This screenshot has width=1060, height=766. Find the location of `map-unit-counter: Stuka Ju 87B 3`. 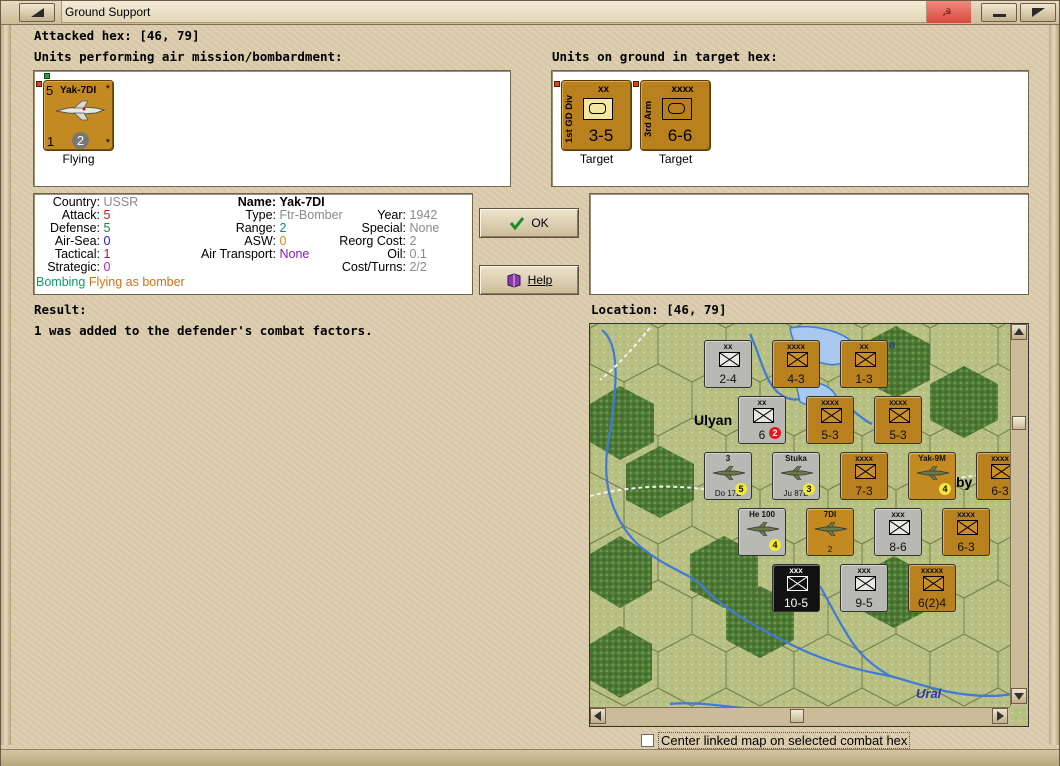

map-unit-counter: Stuka Ju 87B 3 is located at coordinates (796, 476).